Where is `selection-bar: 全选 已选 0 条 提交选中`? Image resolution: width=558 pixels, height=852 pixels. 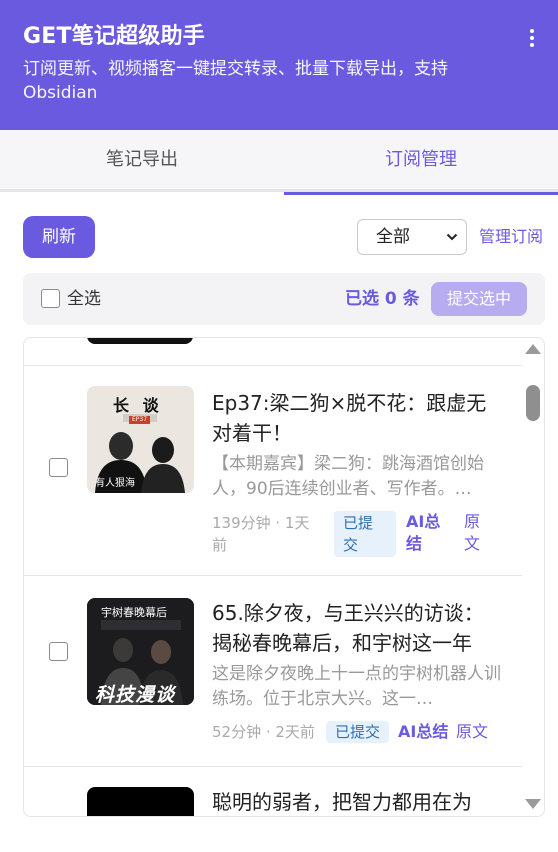 selection-bar: 全选 已选 0 条 提交选中 is located at coordinates (284, 299).